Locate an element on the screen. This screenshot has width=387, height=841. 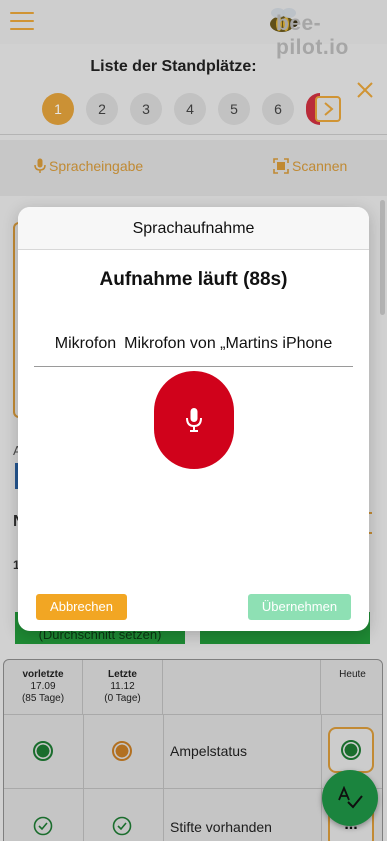
microphone-label: Mikrofon is located at coordinates (85, 343).